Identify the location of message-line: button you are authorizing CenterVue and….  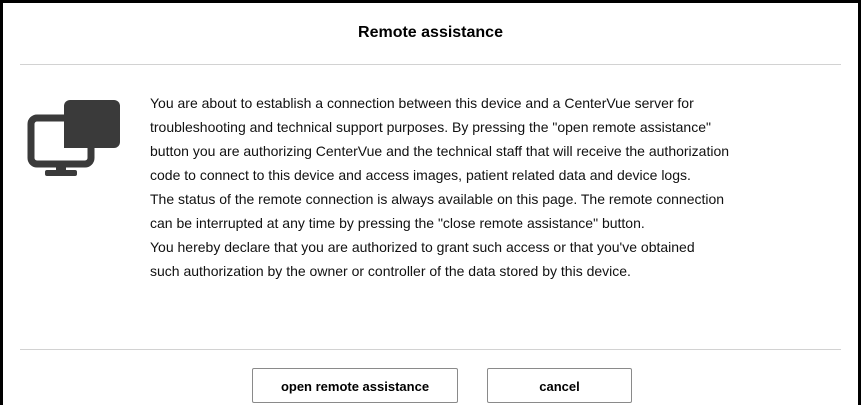
(440, 151).